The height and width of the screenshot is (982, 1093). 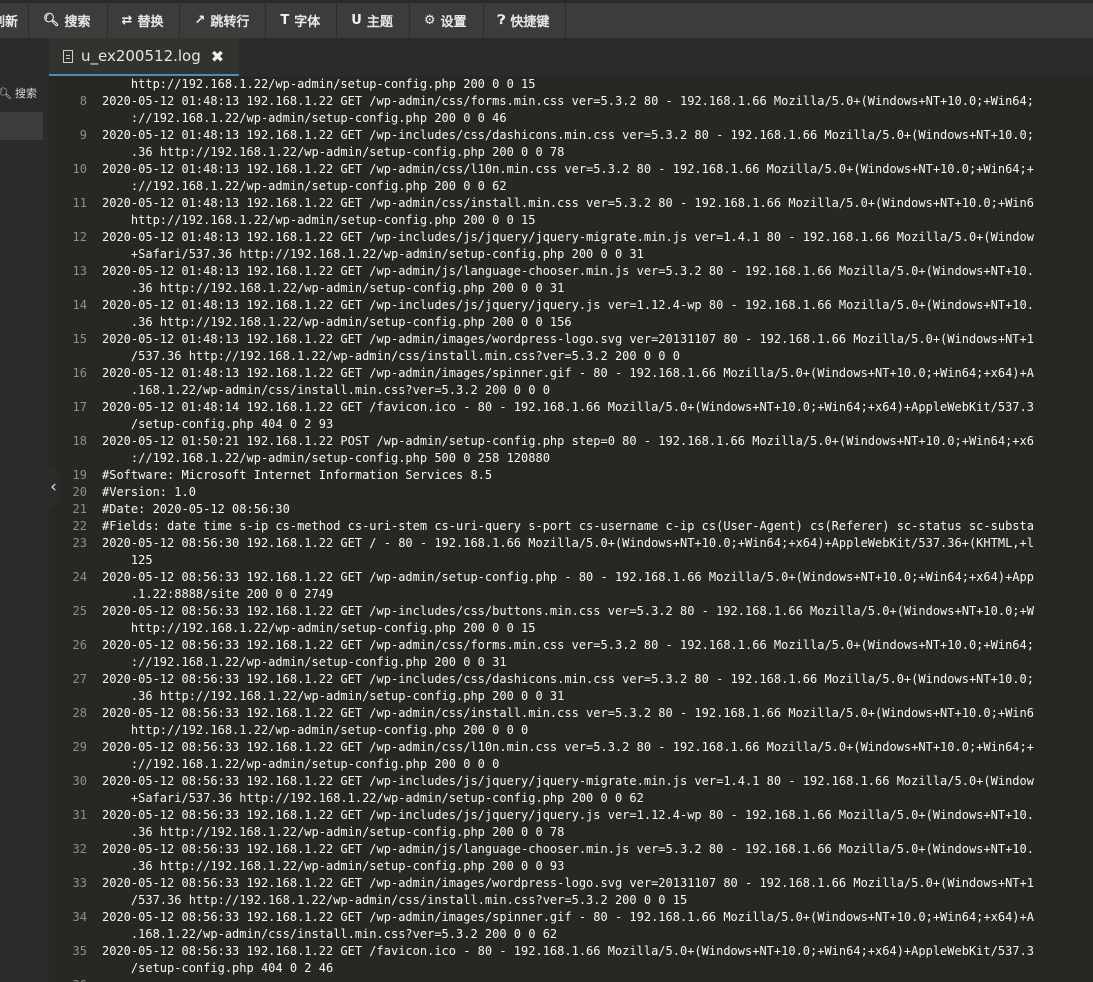 I want to click on settings-label: 设置, so click(x=453, y=22).